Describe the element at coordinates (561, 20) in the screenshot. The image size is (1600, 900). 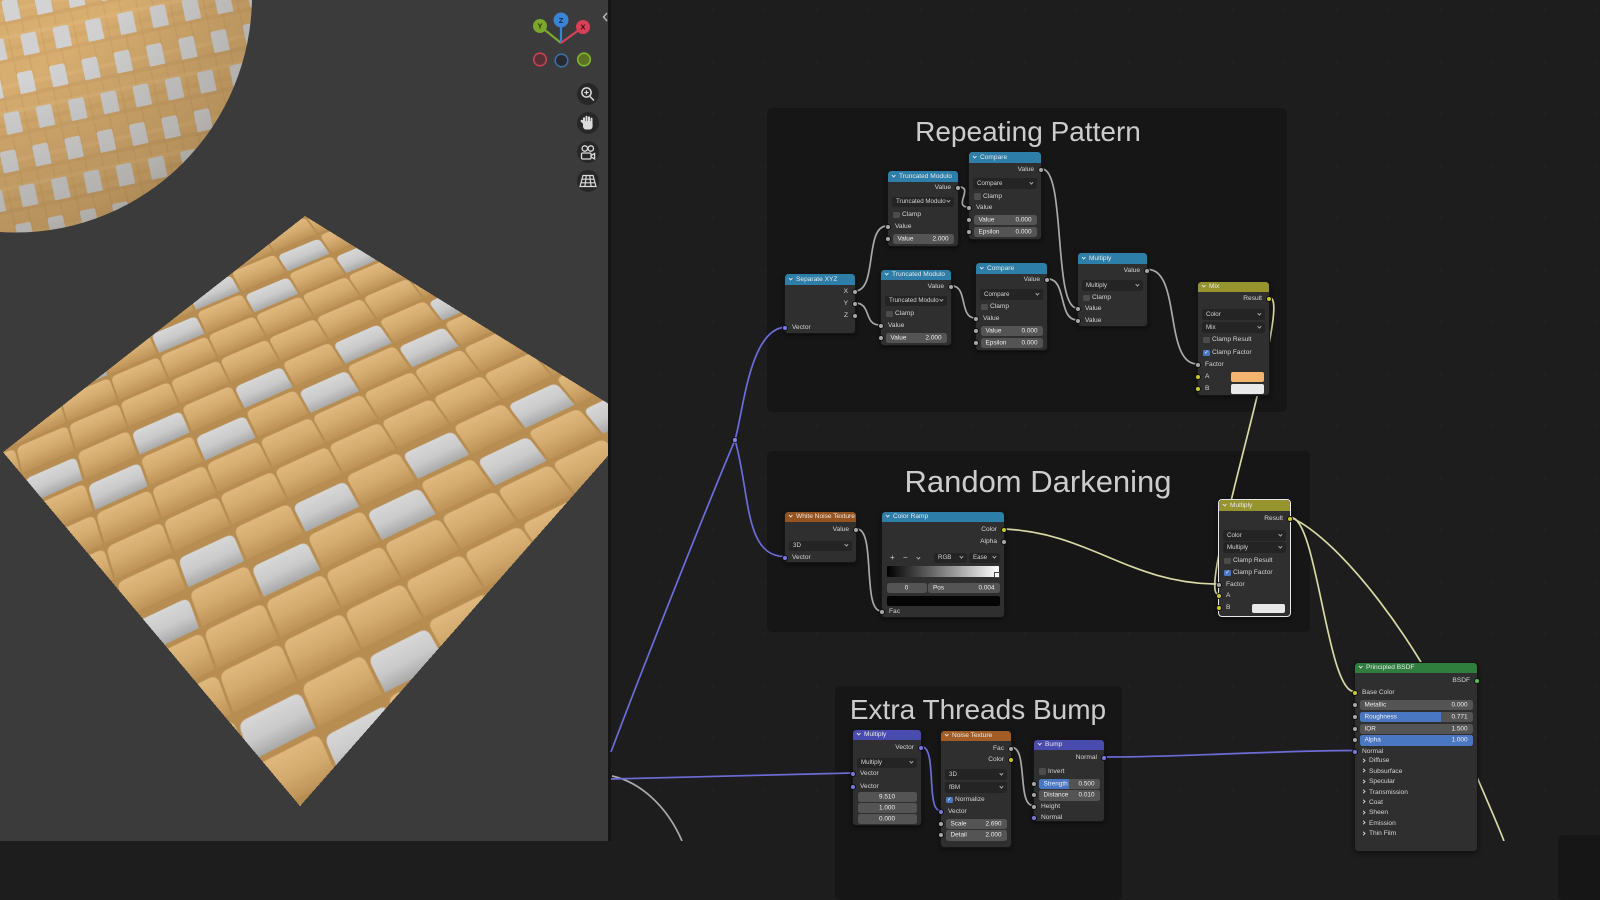
I see `svg-text: Z` at that location.